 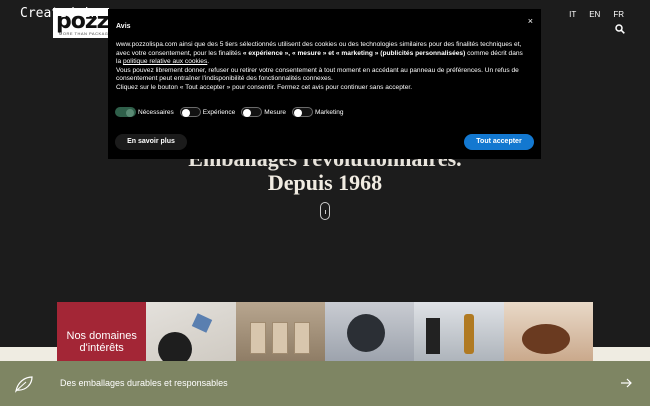 I want to click on consent-toggles: Nécessaires Expérience Mesure Marketing, so click(x=229, y=112).